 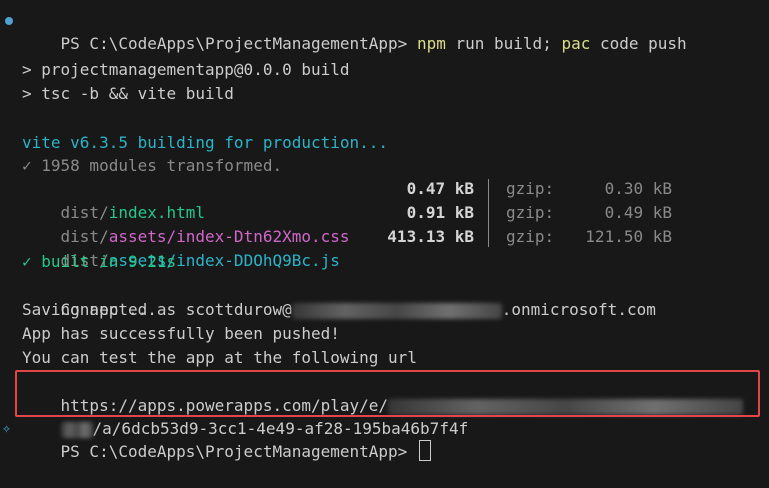 I want to click on pac-args: code push, so click(x=638, y=43).